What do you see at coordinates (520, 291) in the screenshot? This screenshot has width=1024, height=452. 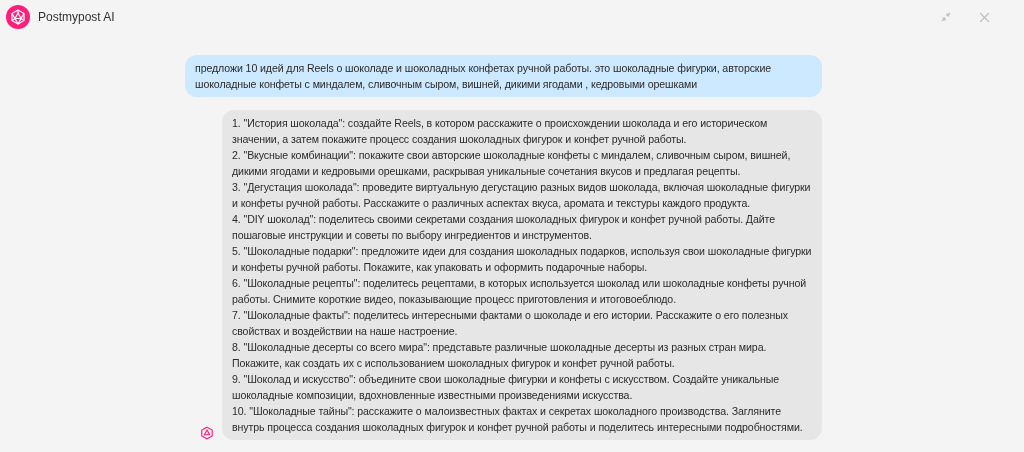 I see `message-paragraph: 6. "Шоколадные рецепты": поделитесь рецептами, в которых используется шоколад или шоколадные конфеты ручной работы. Снимите короткие видео, показывающие процесс приготовления и итоговоеблюдо.` at bounding box center [520, 291].